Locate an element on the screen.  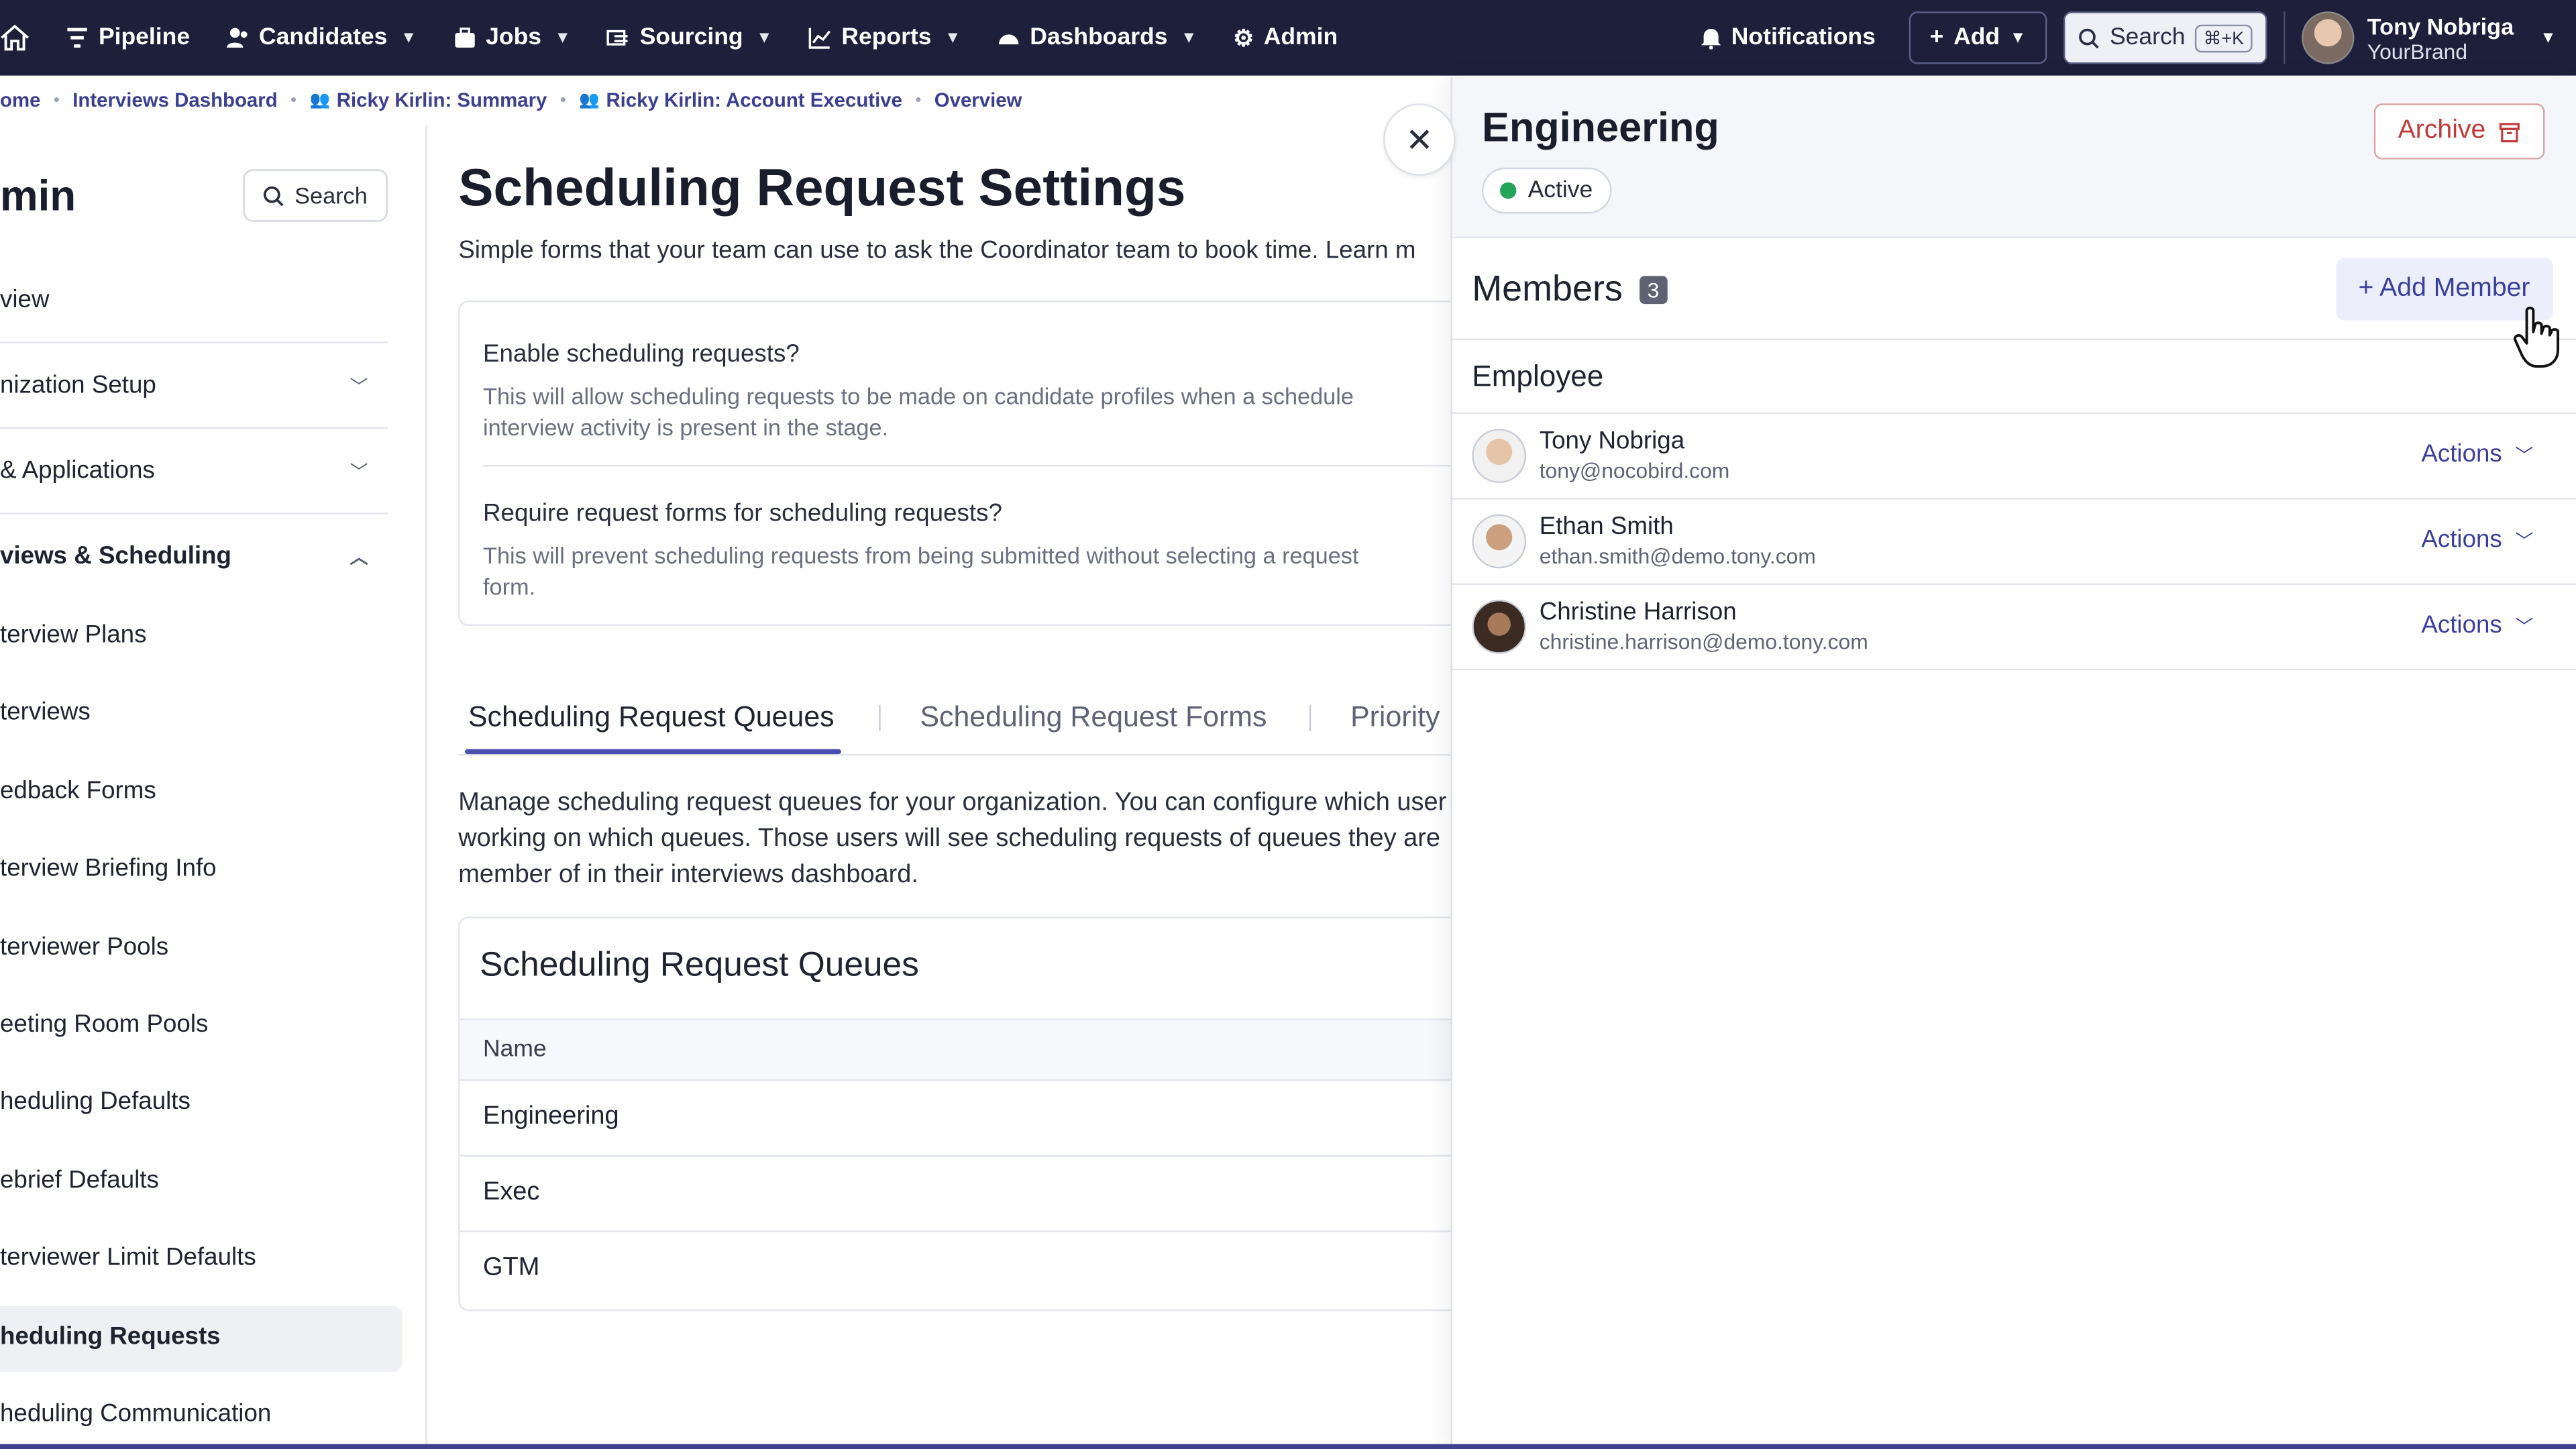
nav-label: Candidates is located at coordinates (323, 37).